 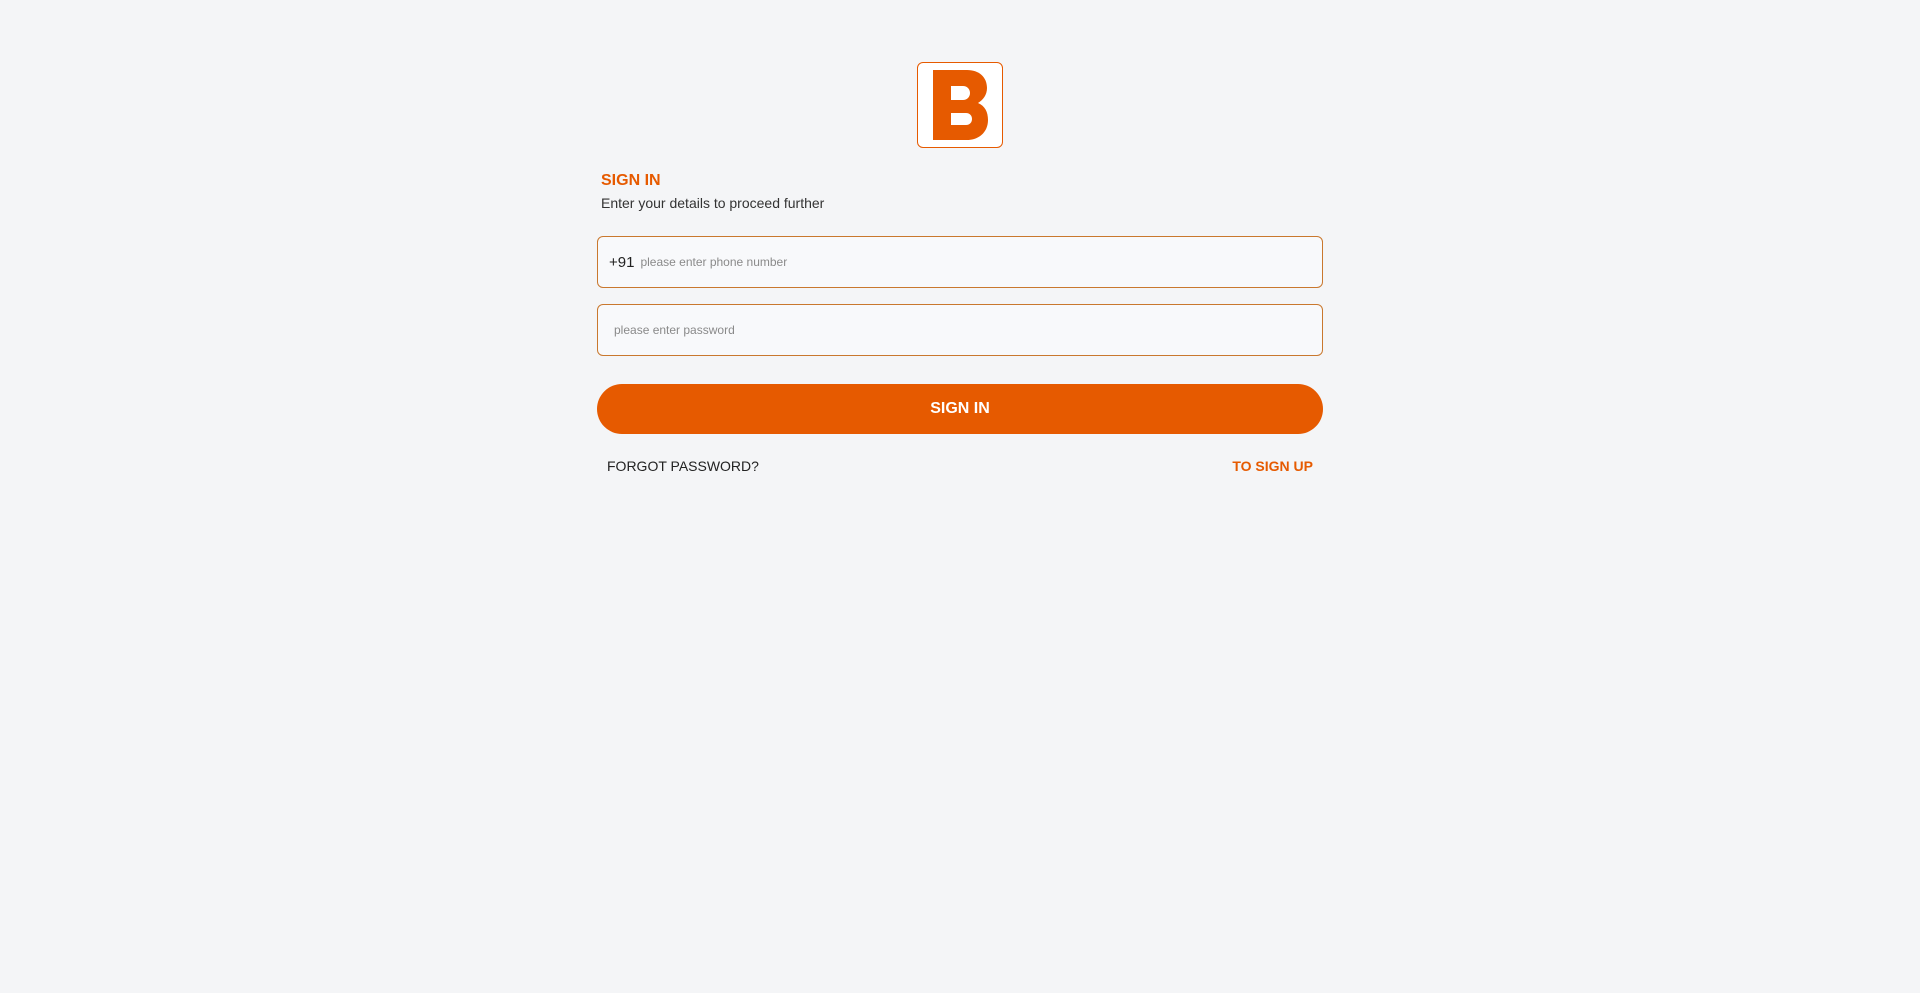 I want to click on forgot-password-link: FORGOT PASSWORD?, so click(x=683, y=466).